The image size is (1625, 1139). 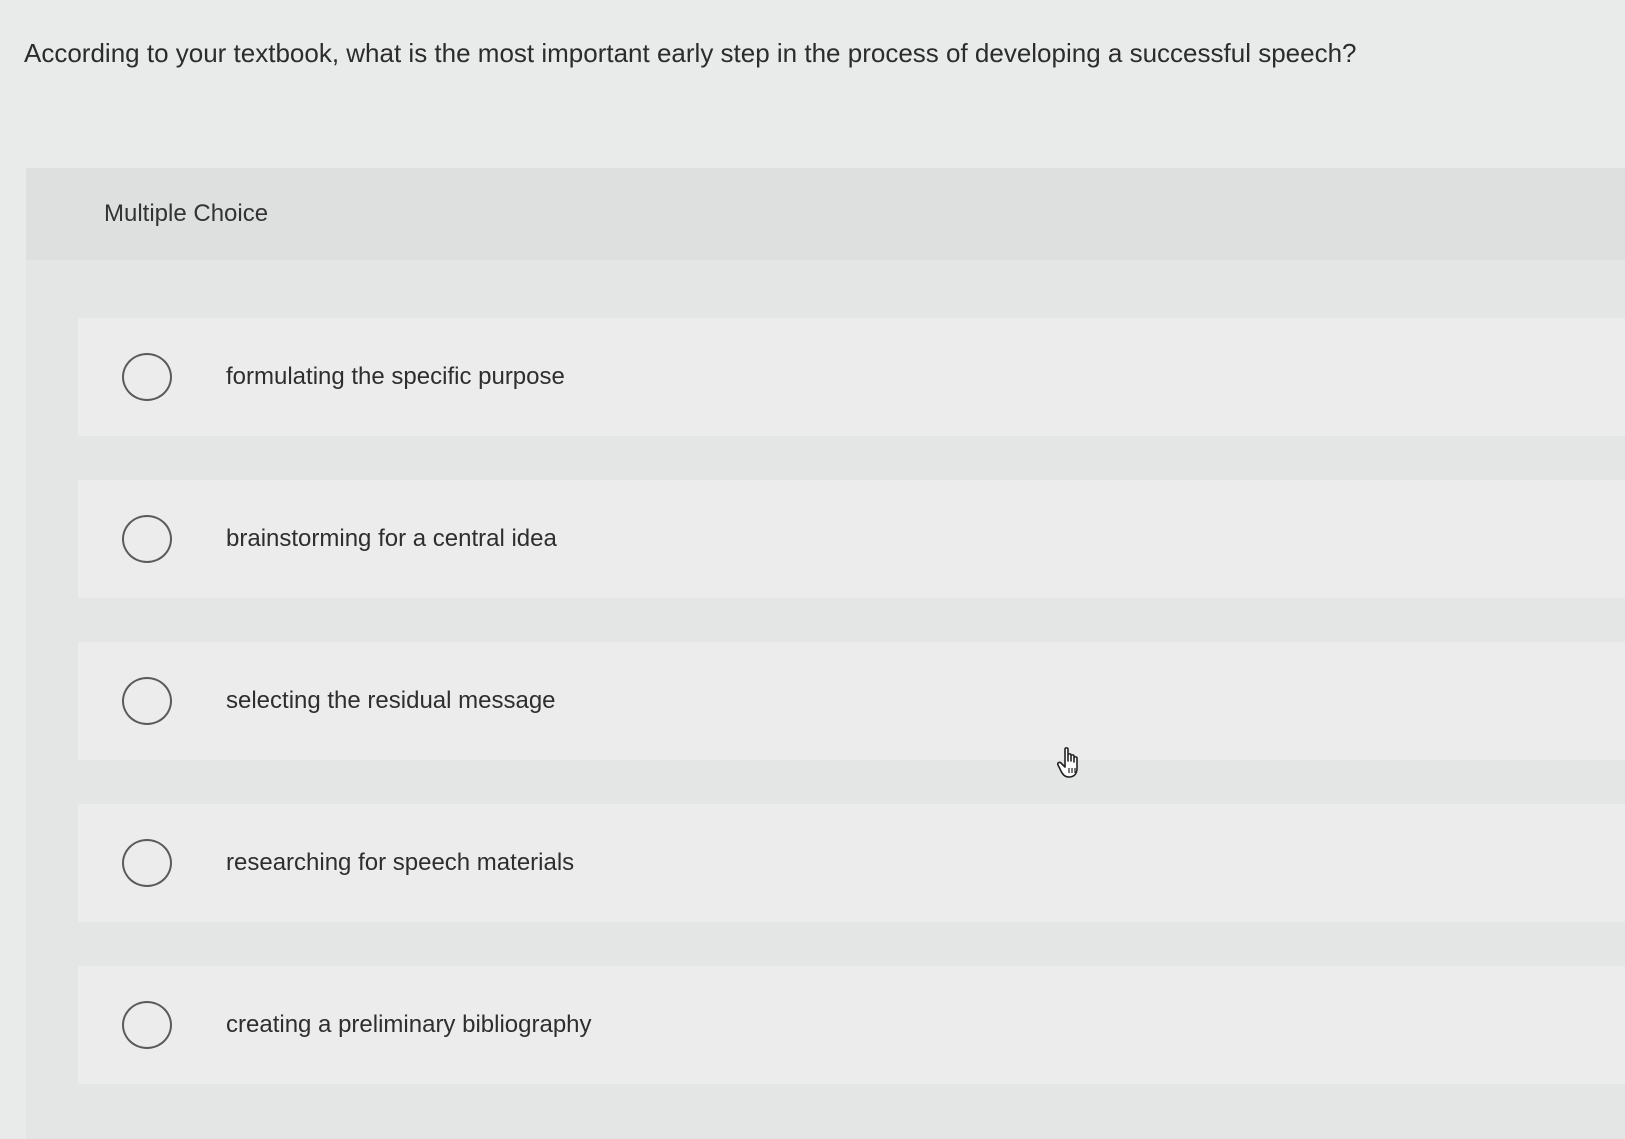 I want to click on answer-option-5: creating a preliminary bibliography, so click(x=851, y=1025).